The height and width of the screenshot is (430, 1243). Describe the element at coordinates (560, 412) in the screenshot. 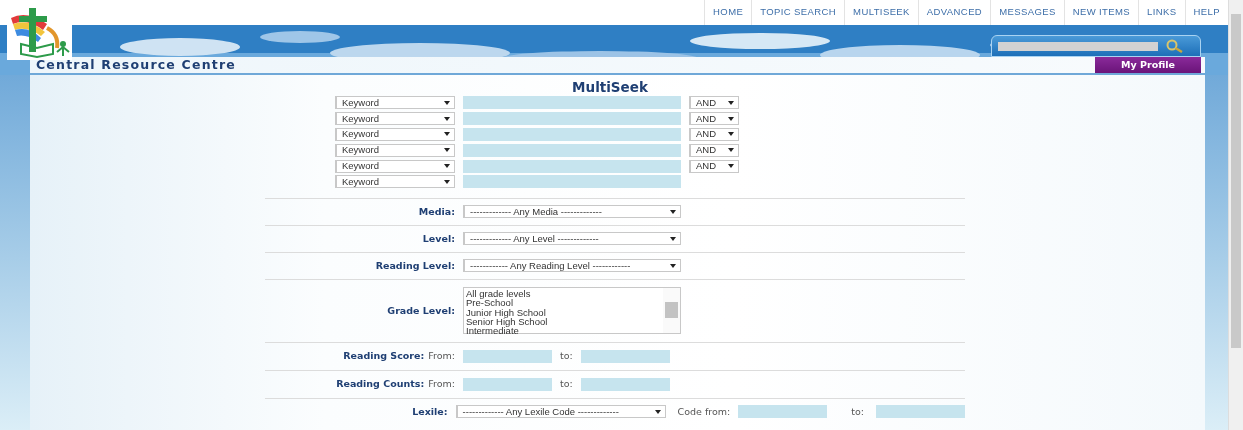

I see `filter-dropdown: ------------- Any Lexile Code -------------` at that location.